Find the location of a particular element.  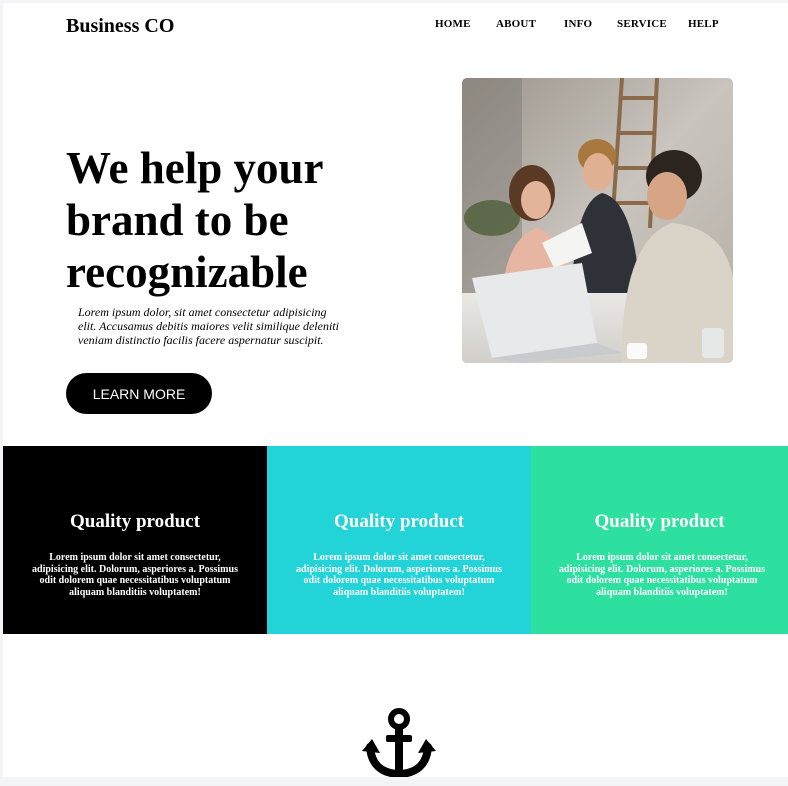

nav-about: ABOUT is located at coordinates (516, 24).